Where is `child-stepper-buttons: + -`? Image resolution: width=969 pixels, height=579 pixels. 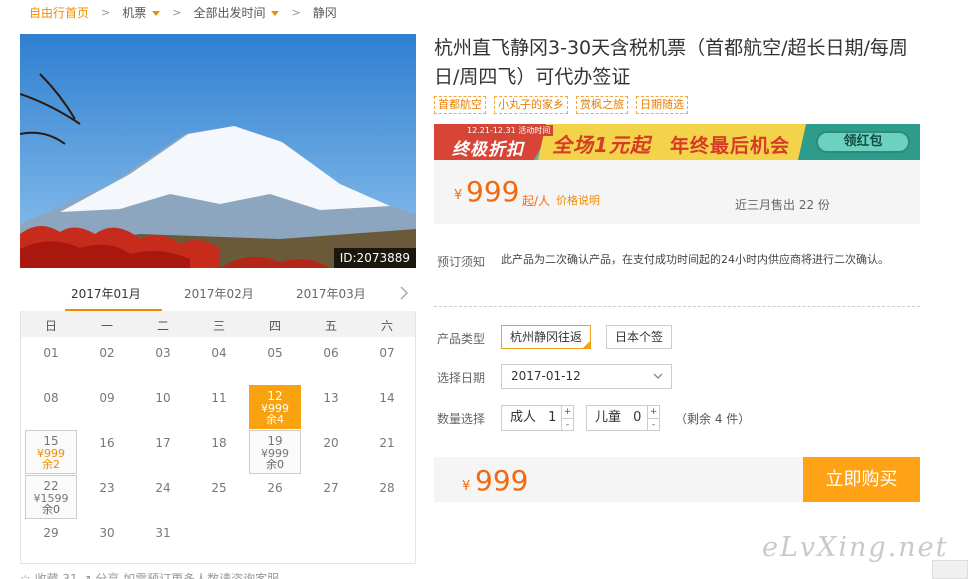
child-stepper-buttons: + - is located at coordinates (653, 418).